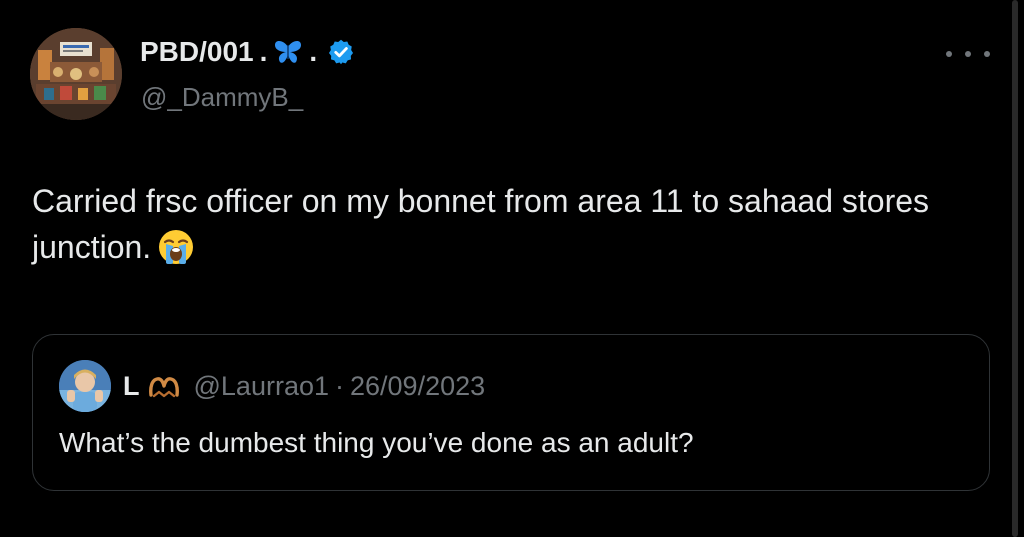 The image size is (1024, 537). What do you see at coordinates (197, 51) in the screenshot?
I see `author-name-text: PBD/001` at bounding box center [197, 51].